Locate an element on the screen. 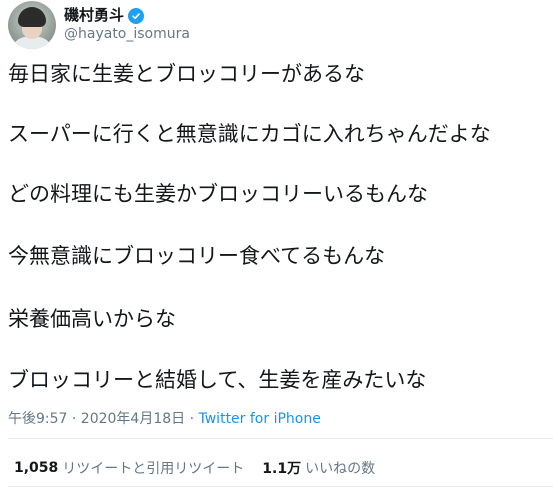 This screenshot has width=553, height=496. avatar-hair is located at coordinates (32, 17).